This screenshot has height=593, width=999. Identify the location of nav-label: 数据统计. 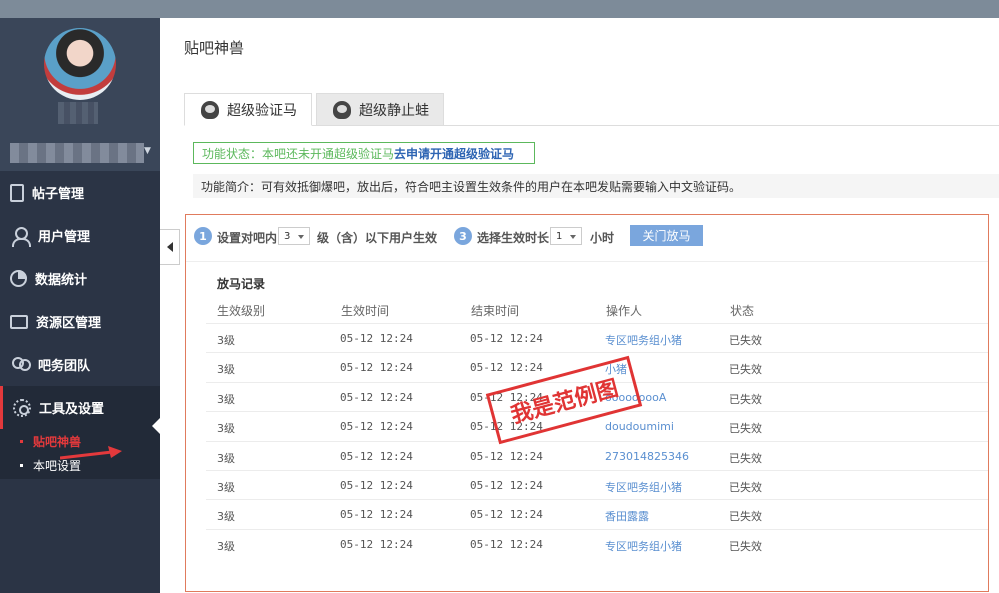
(61, 280).